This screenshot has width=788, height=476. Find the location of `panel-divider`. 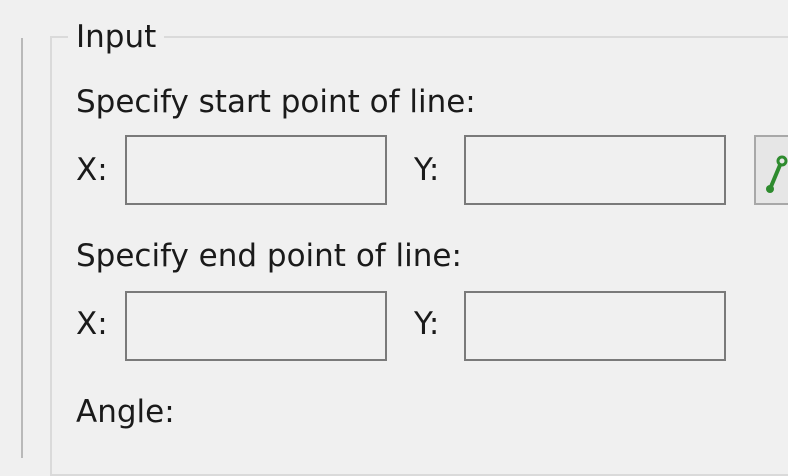

panel-divider is located at coordinates (22, 248).